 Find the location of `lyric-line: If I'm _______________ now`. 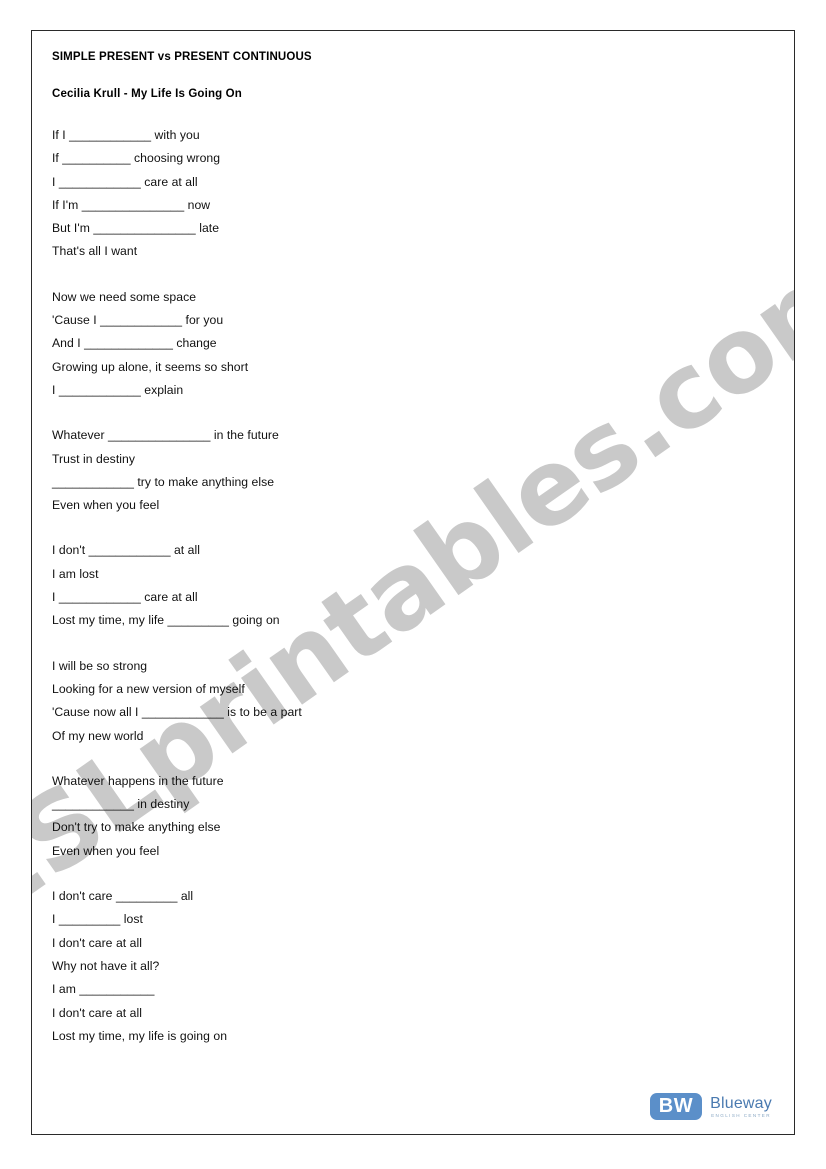

lyric-line: If I'm _______________ now is located at coordinates (131, 204).